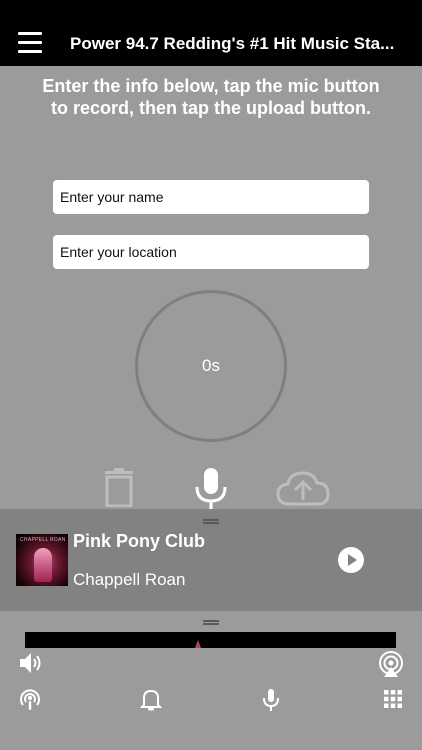 This screenshot has height=750, width=422. I want to click on delete-button, so click(119, 489).